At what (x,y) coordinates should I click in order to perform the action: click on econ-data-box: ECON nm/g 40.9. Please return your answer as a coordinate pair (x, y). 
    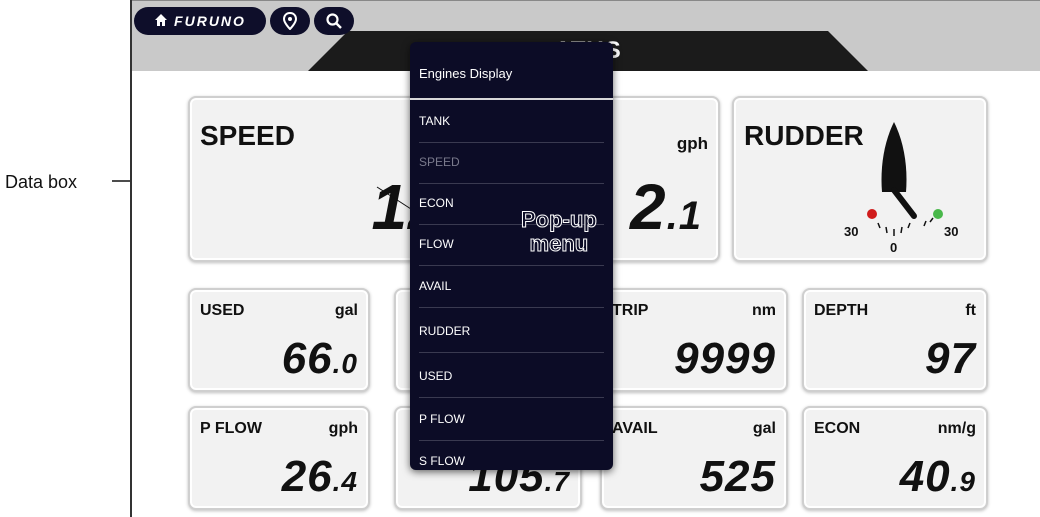
    Looking at the image, I should click on (895, 458).